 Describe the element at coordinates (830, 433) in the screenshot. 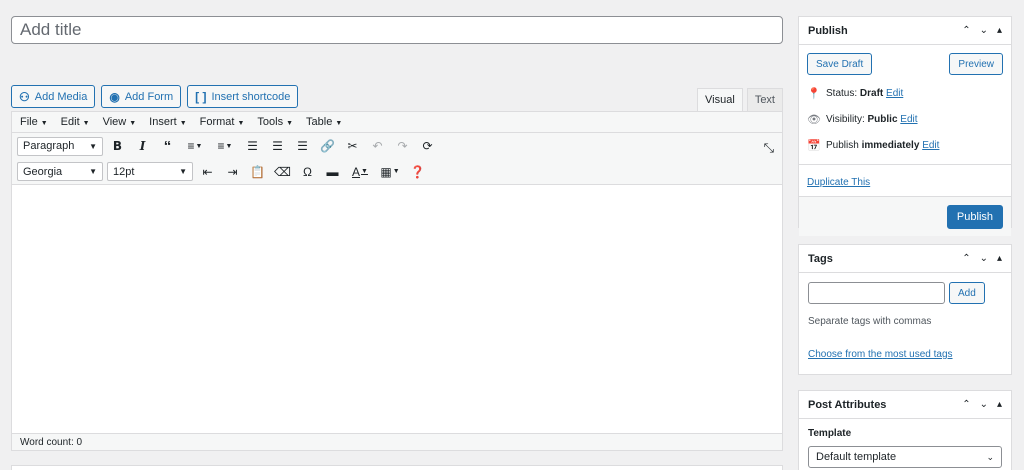

I see `template-label: Template` at that location.